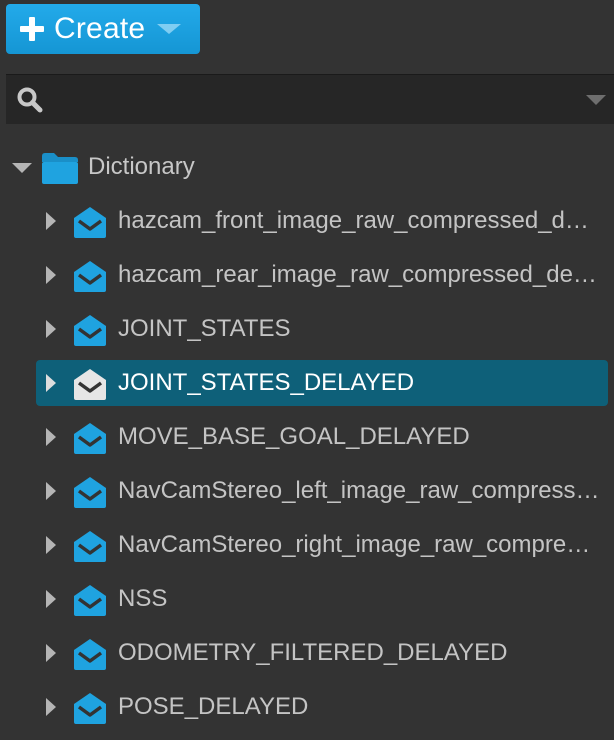  Describe the element at coordinates (596, 100) in the screenshot. I see `search-dropdown-icon` at that location.